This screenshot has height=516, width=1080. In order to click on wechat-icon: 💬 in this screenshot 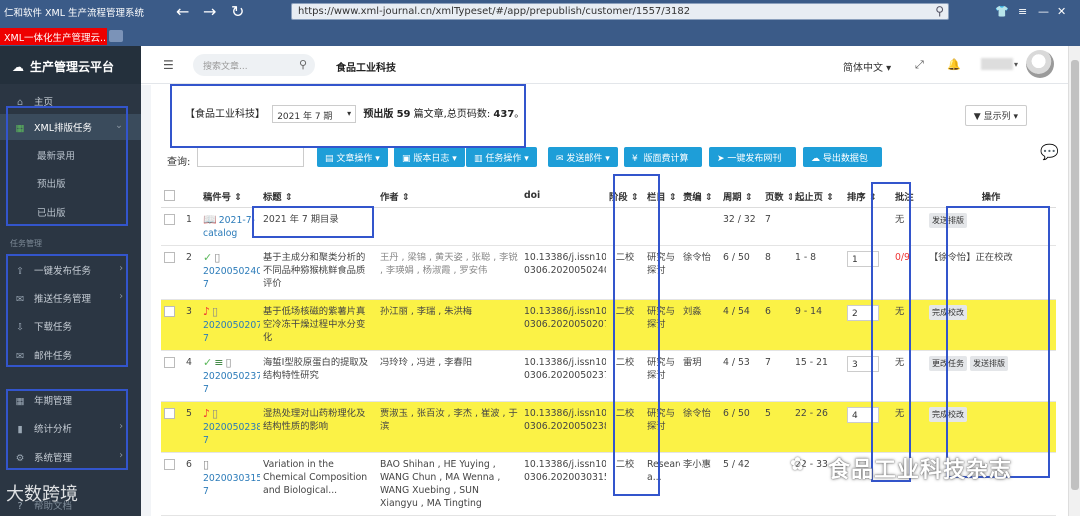, I will do `click(1049, 152)`.